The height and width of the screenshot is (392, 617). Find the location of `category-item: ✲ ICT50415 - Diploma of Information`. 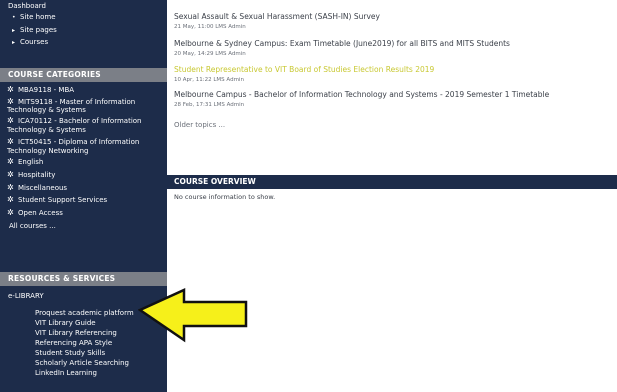

category-item: ✲ ICT50415 - Diploma of Information is located at coordinates (73, 142).